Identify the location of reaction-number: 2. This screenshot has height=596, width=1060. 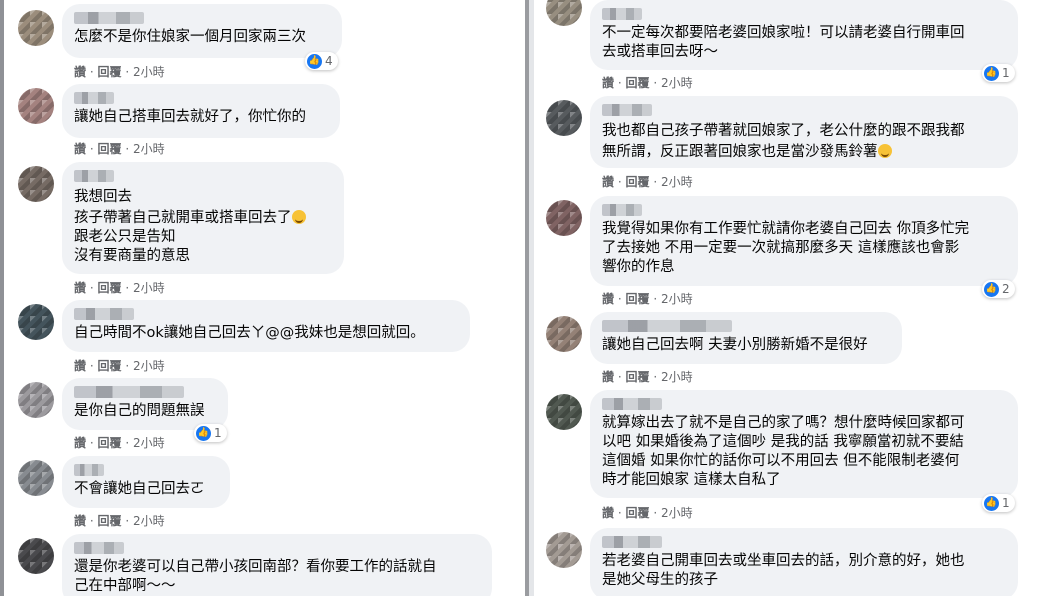
(1006, 289).